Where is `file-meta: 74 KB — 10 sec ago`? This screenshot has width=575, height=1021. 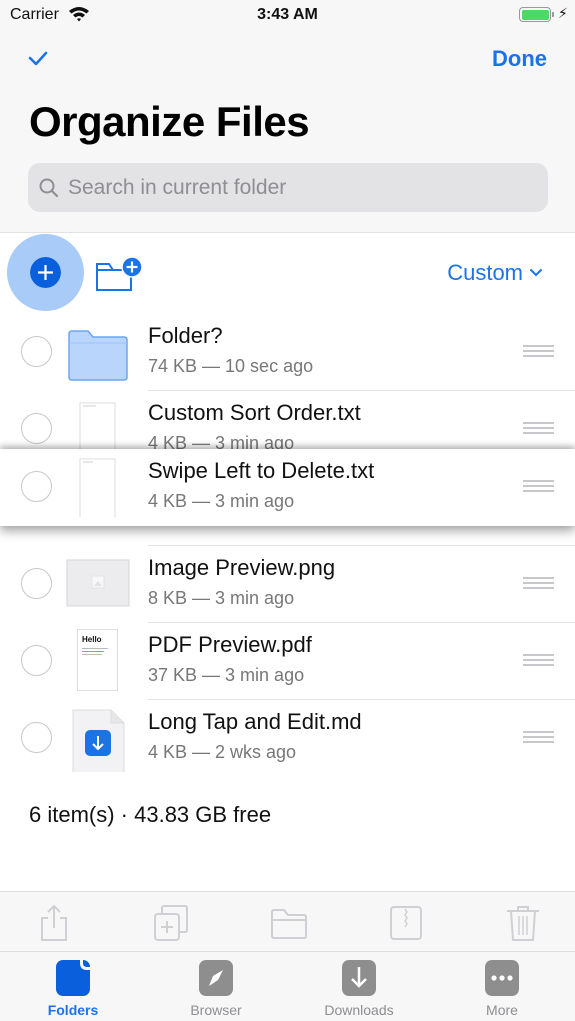
file-meta: 74 KB — 10 sec ago is located at coordinates (231, 366).